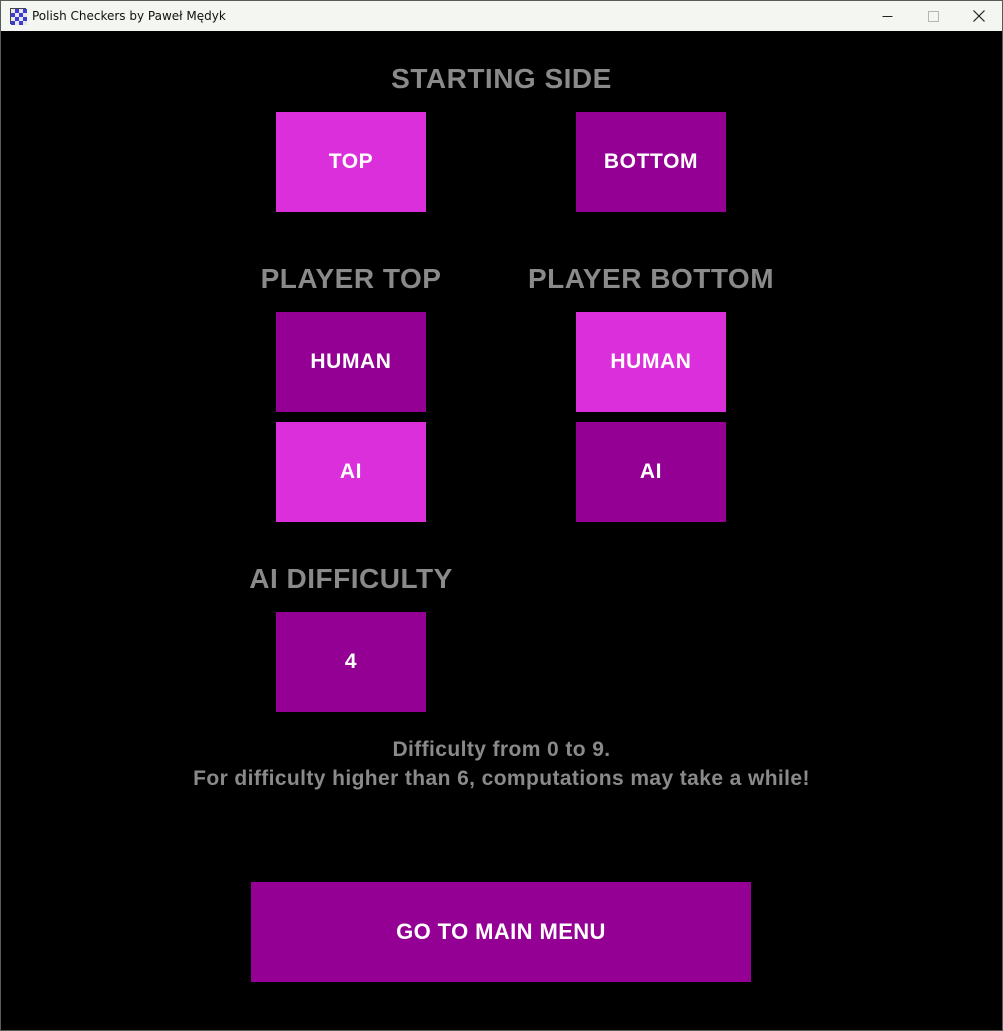 The width and height of the screenshot is (1003, 1031). Describe the element at coordinates (651, 472) in the screenshot. I see `player-bottom-ai-button: AI` at that location.